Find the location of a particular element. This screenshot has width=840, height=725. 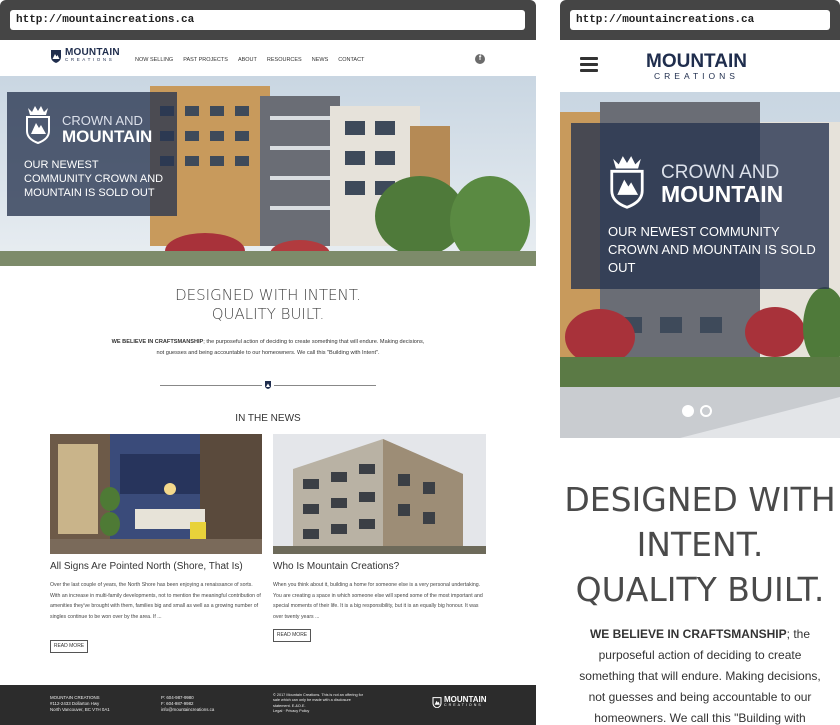

slider-dots is located at coordinates (697, 411).